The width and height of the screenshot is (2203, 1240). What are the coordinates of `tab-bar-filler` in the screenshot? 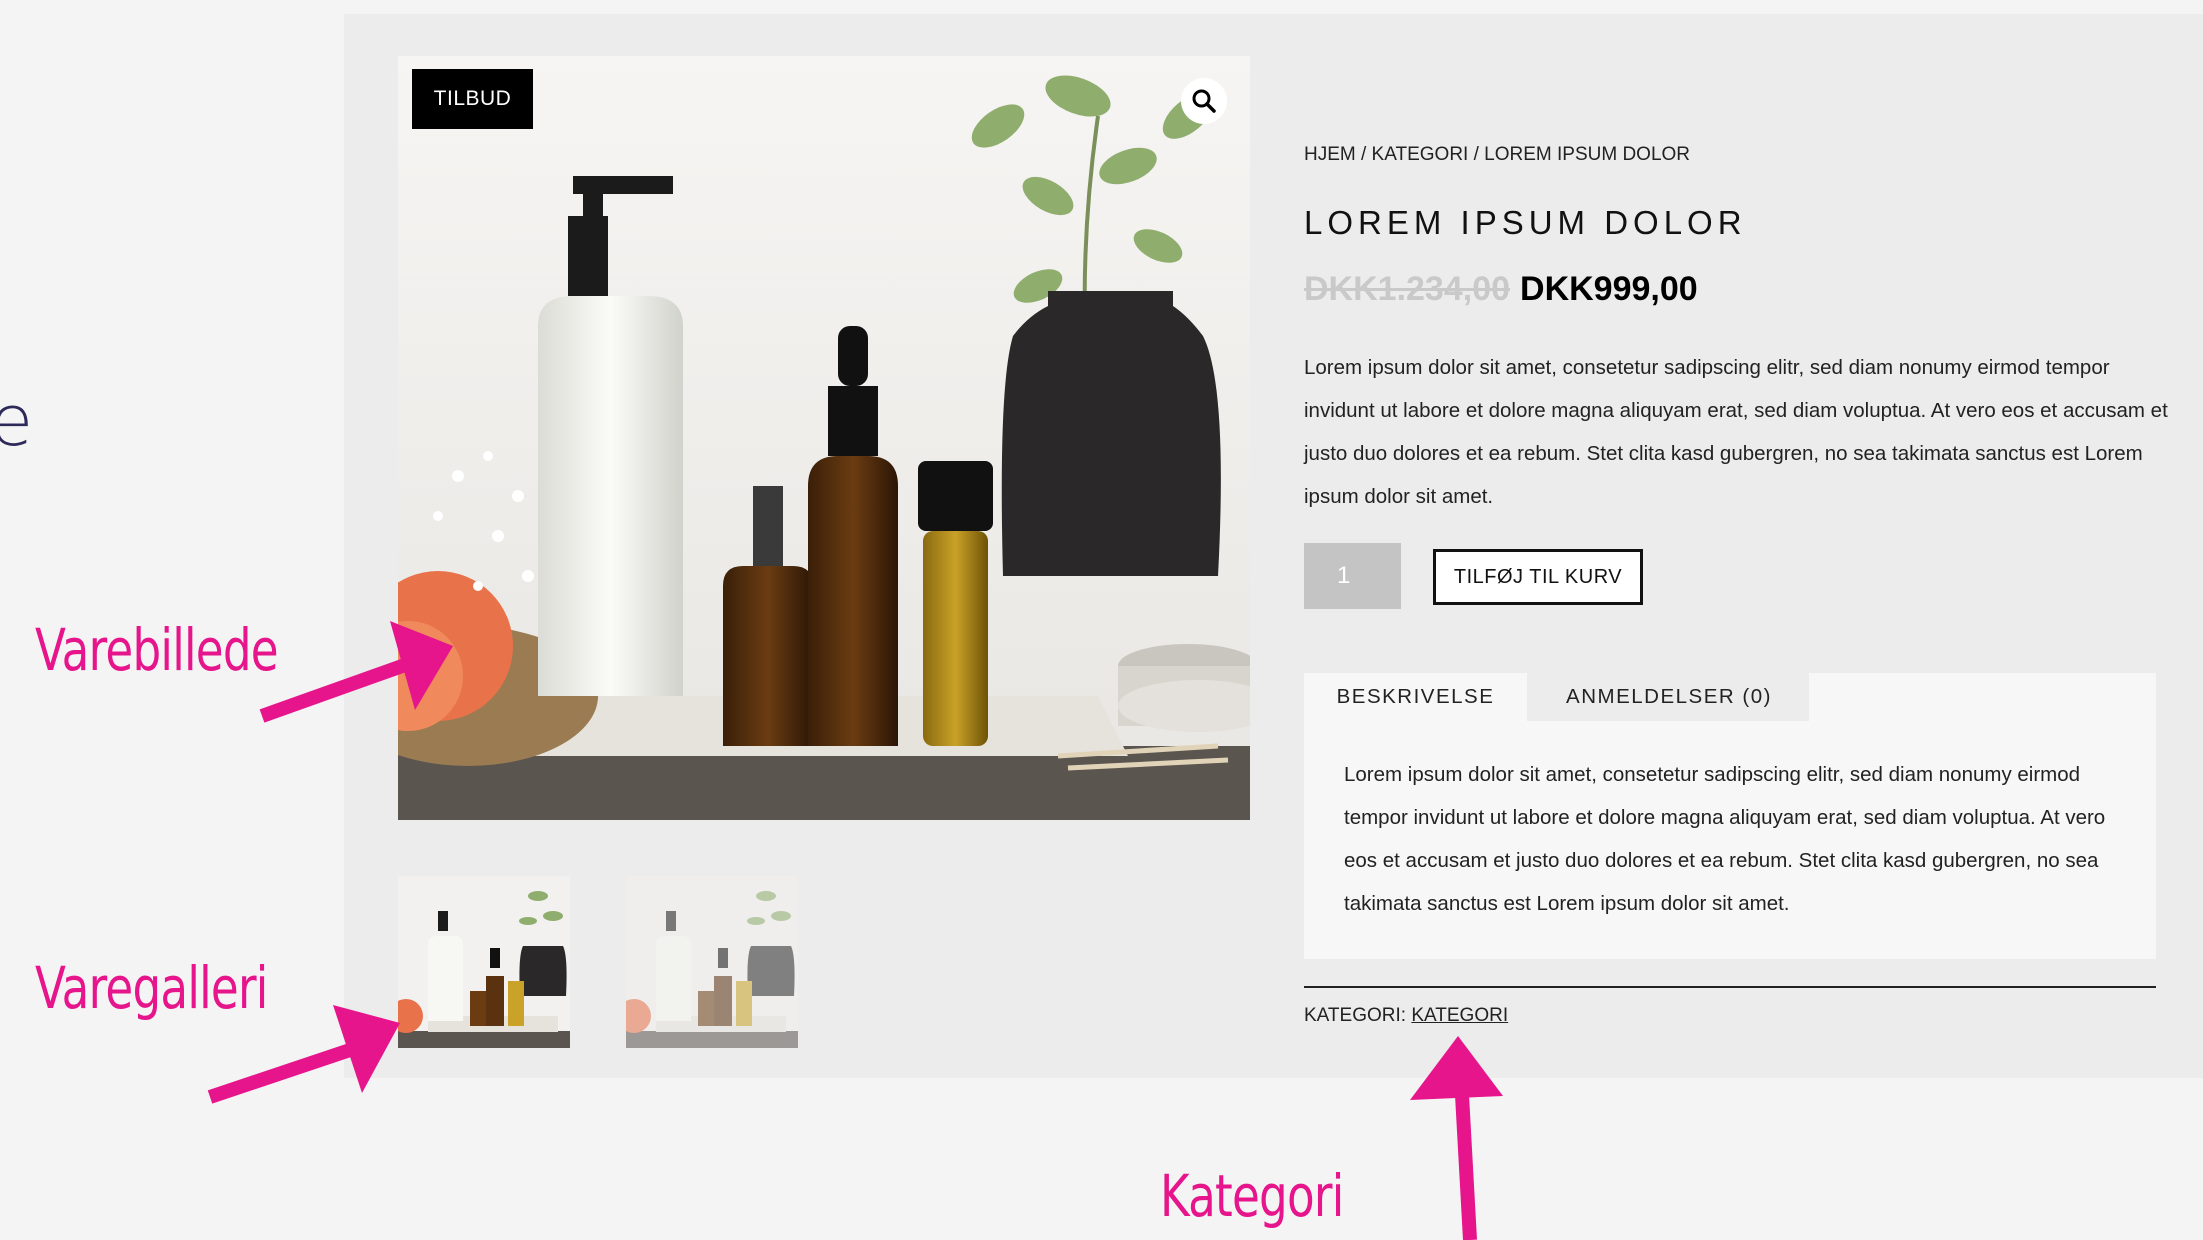 It's located at (1982, 697).